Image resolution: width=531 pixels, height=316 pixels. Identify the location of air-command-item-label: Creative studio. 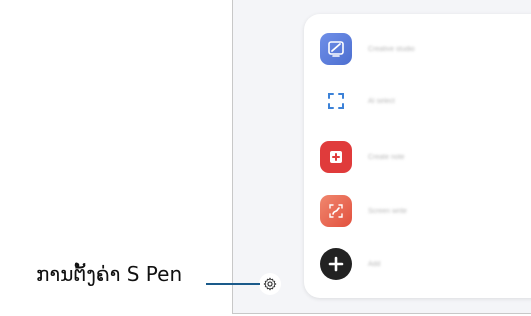
(391, 49).